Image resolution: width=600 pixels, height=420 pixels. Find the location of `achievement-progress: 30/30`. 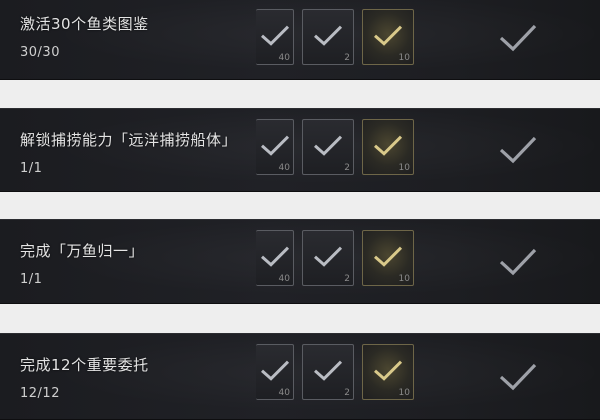

achievement-progress: 30/30 is located at coordinates (40, 52).